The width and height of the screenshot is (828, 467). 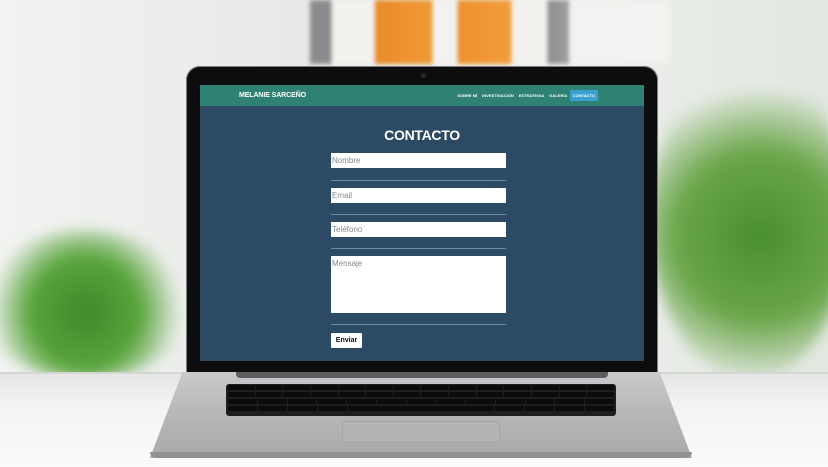 What do you see at coordinates (421, 400) in the screenshot?
I see `laptop-keyboard` at bounding box center [421, 400].